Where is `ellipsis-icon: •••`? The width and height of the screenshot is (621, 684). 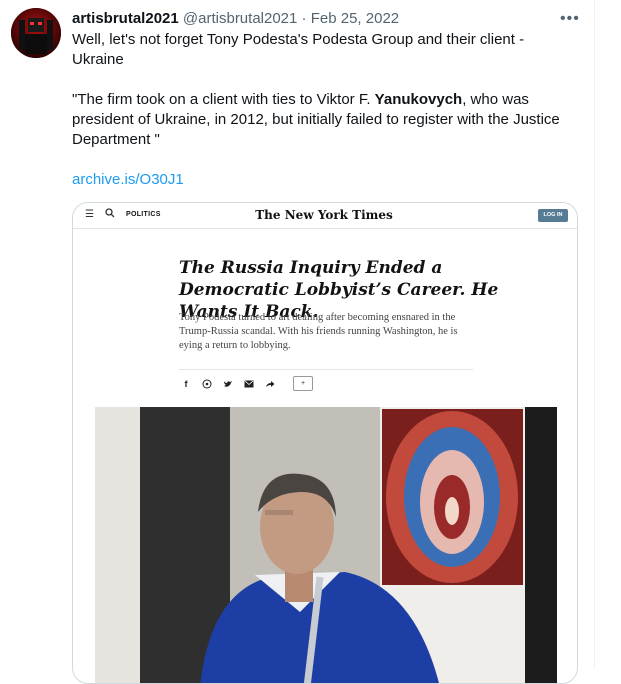
ellipsis-icon: ••• is located at coordinates (570, 19).